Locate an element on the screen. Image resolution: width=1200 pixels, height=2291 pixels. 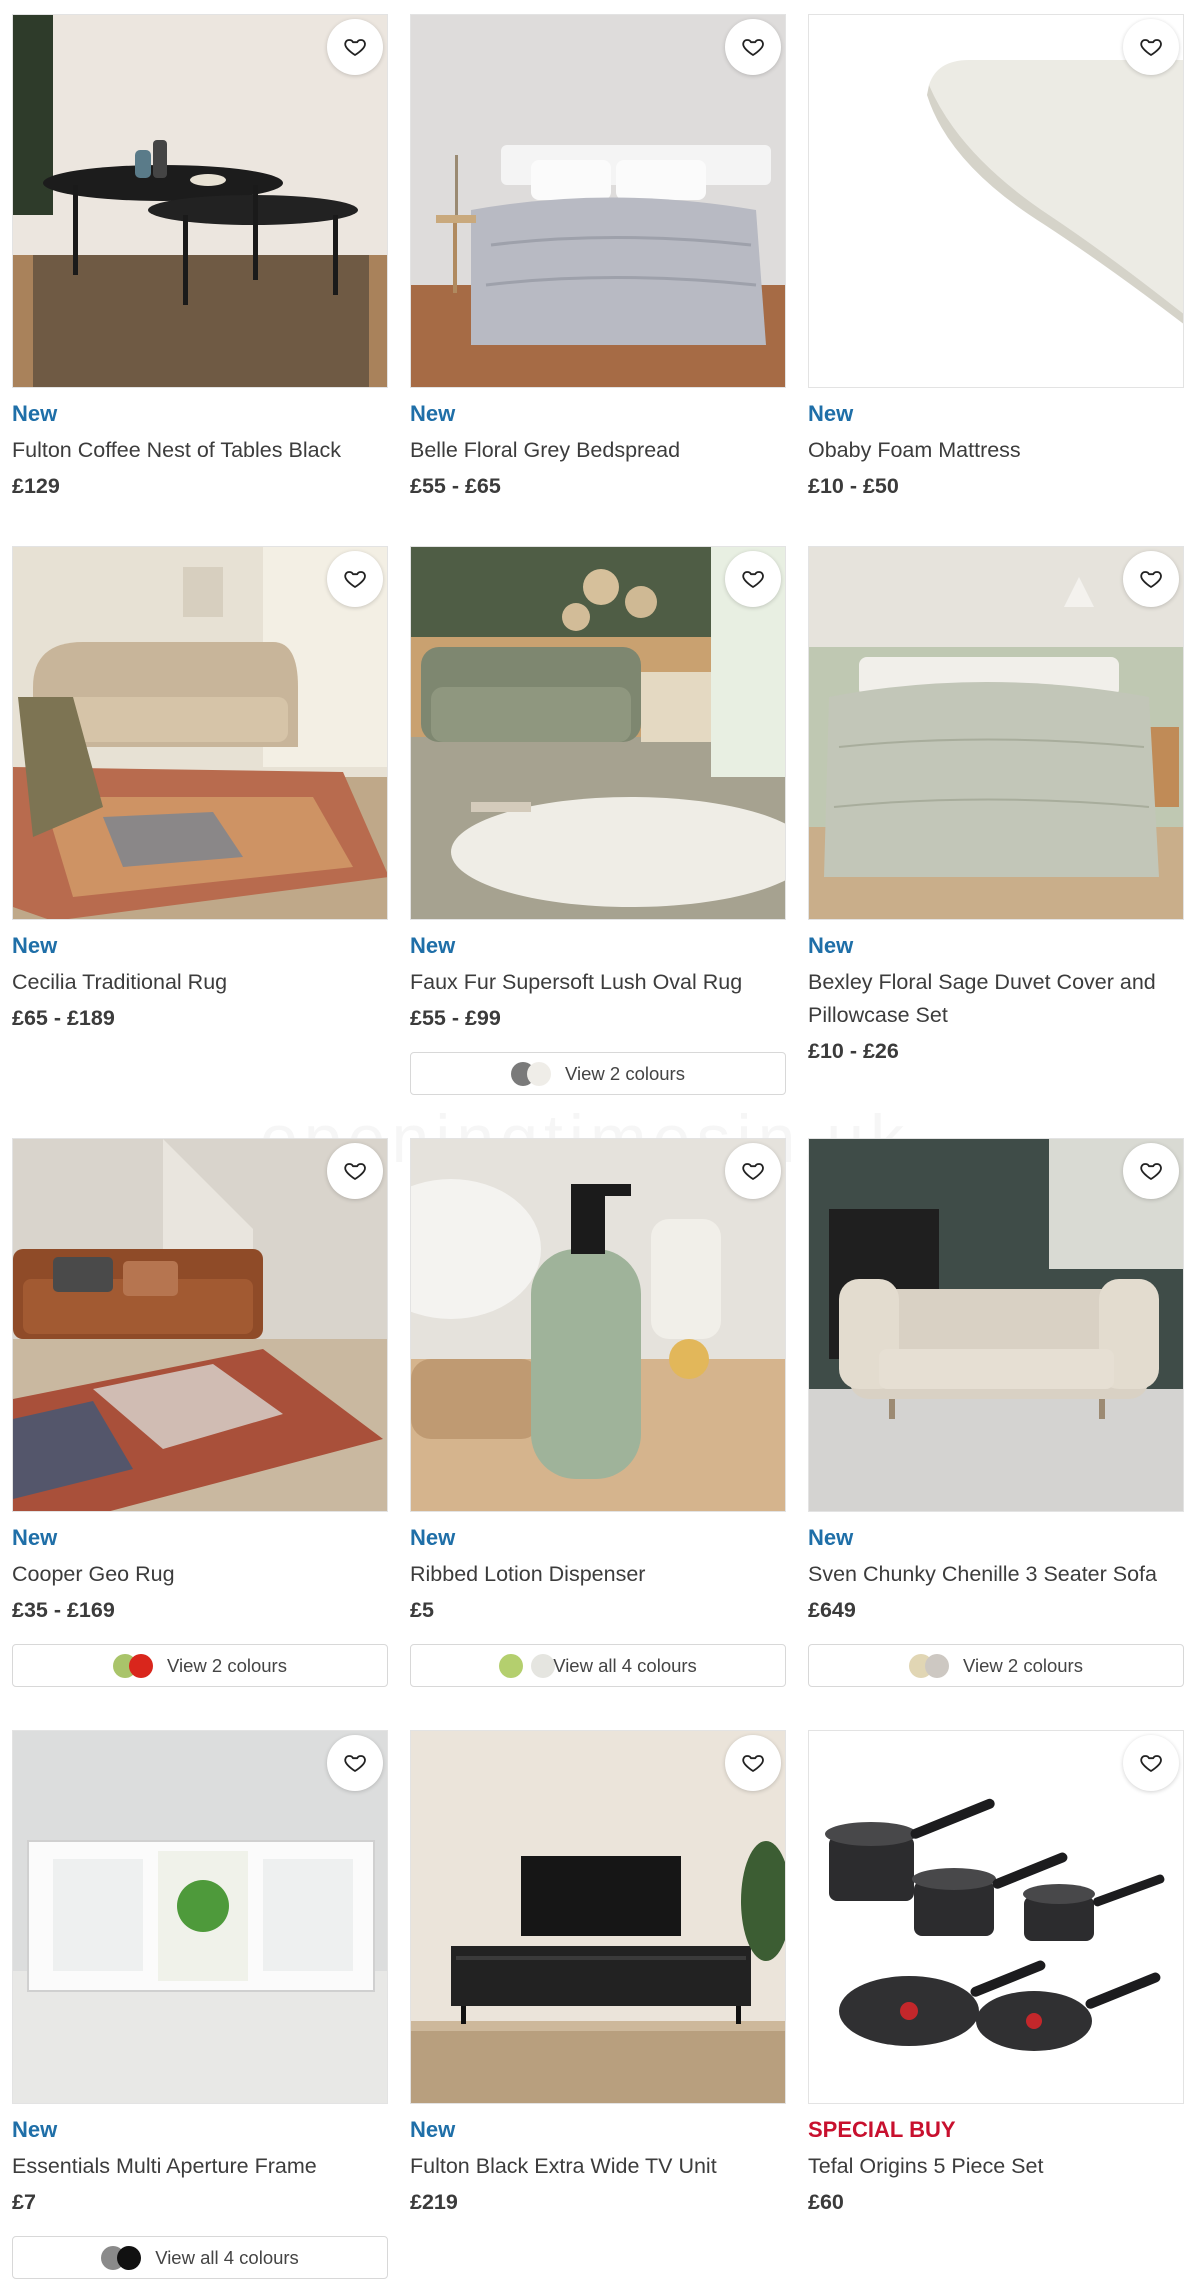
product-price: £10 - £26 is located at coordinates (853, 1051).